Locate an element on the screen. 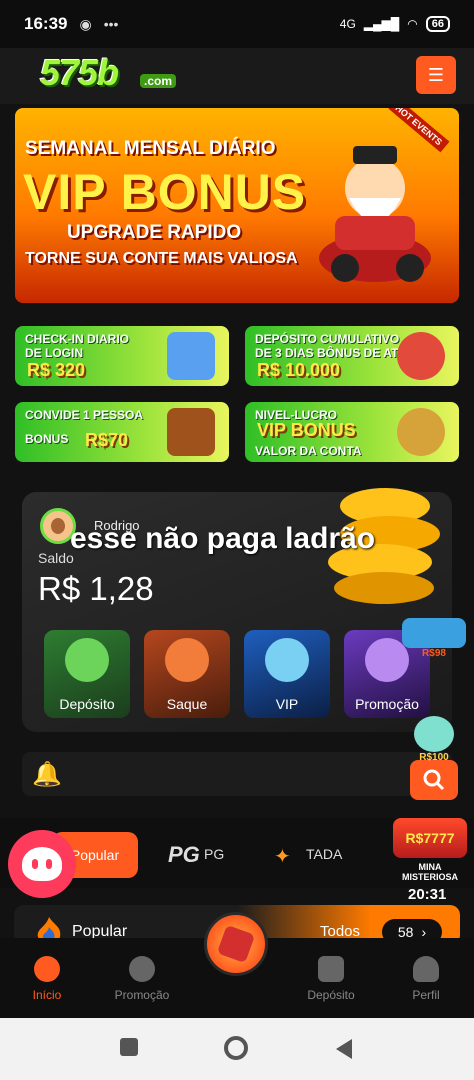 Image resolution: width=474 pixels, height=1080 pixels. star-icon is located at coordinates (142, 969).